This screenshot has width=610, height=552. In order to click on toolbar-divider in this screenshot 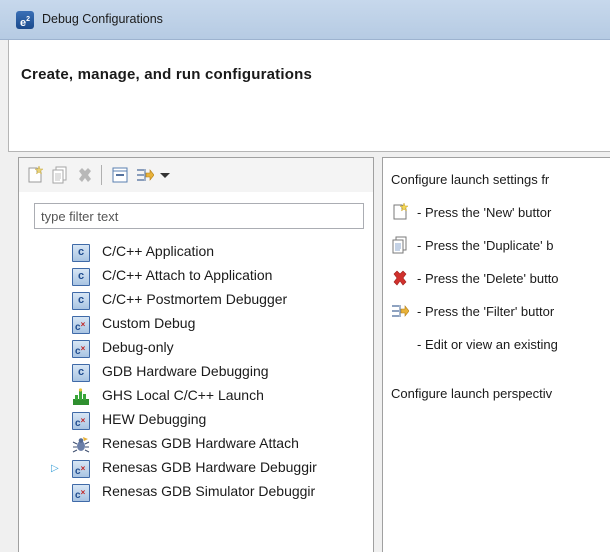, I will do `click(101, 175)`.